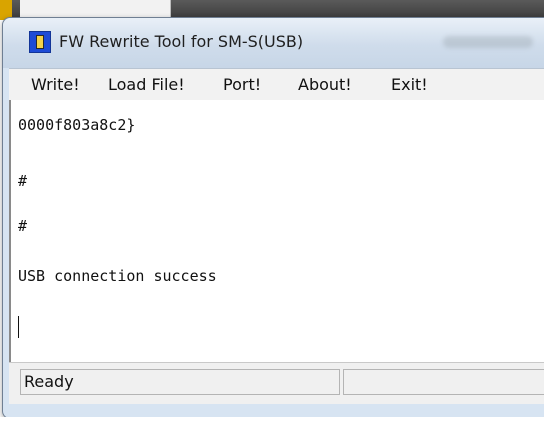  I want to click on menu-exit: Exit!, so click(409, 84).